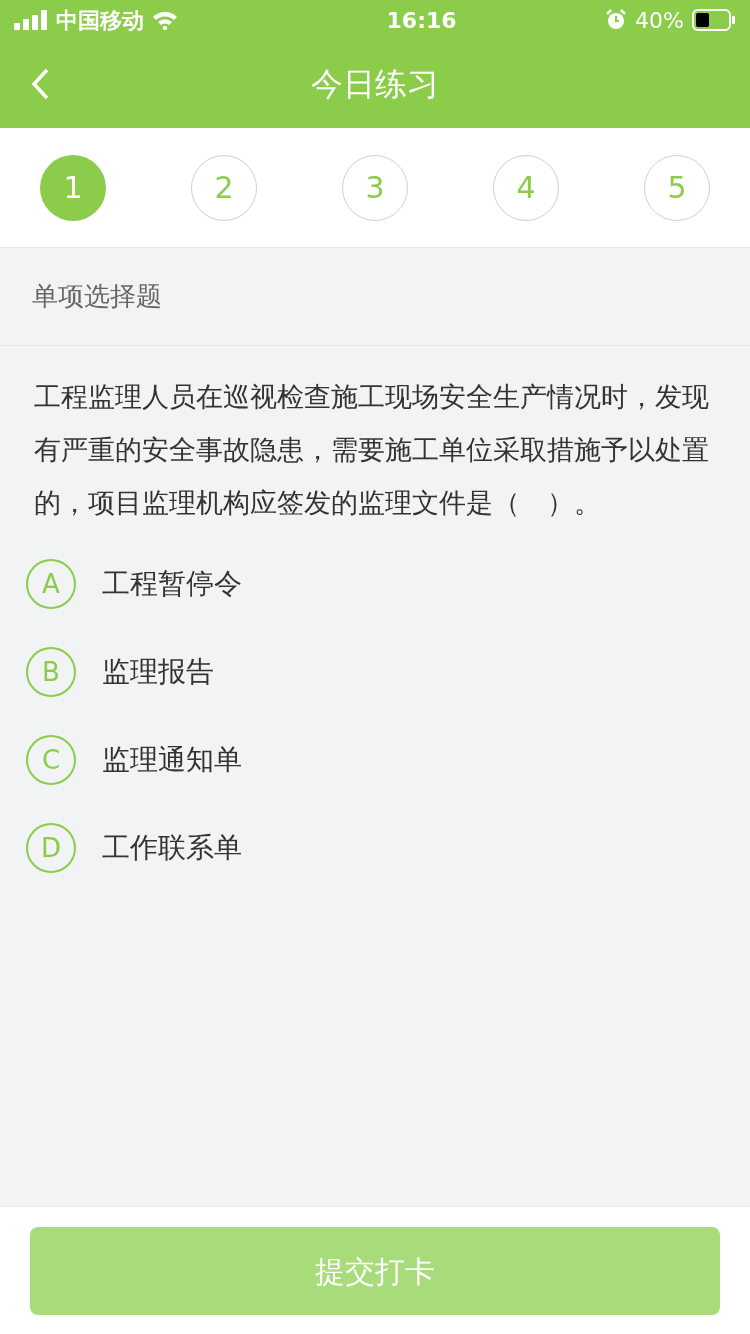  I want to click on carrier-name: 中国移动, so click(100, 20).